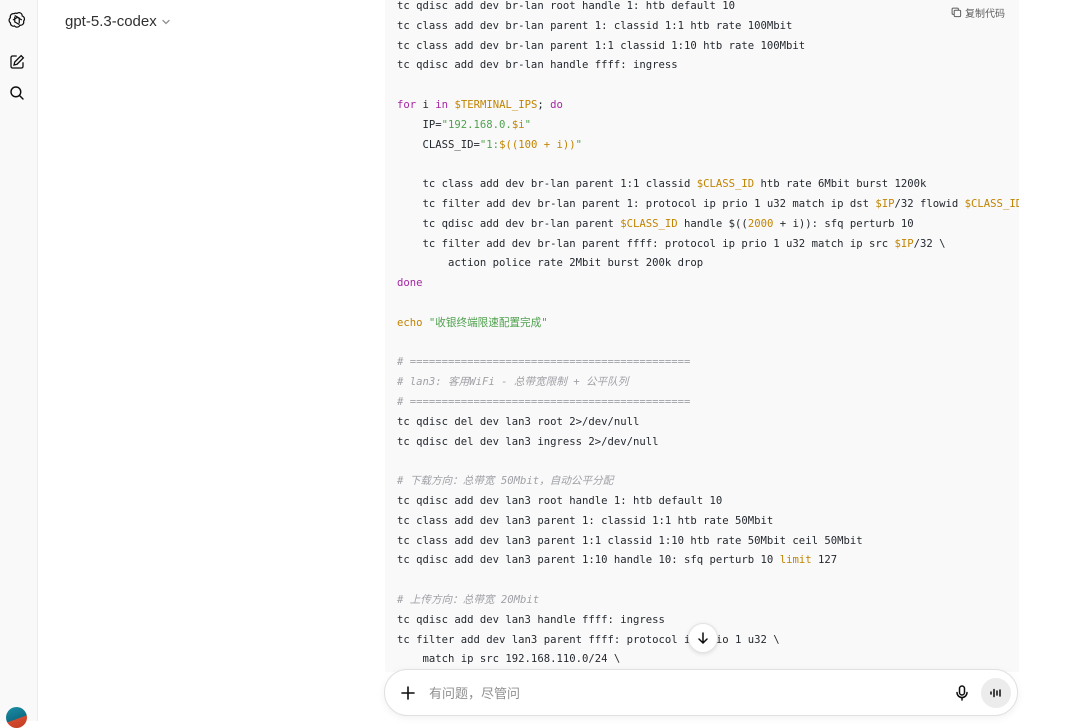 The image size is (1080, 728). Describe the element at coordinates (708, 423) in the screenshot. I see `code-line: tc qdisc del dev lan3 root 2>/dev/null` at that location.